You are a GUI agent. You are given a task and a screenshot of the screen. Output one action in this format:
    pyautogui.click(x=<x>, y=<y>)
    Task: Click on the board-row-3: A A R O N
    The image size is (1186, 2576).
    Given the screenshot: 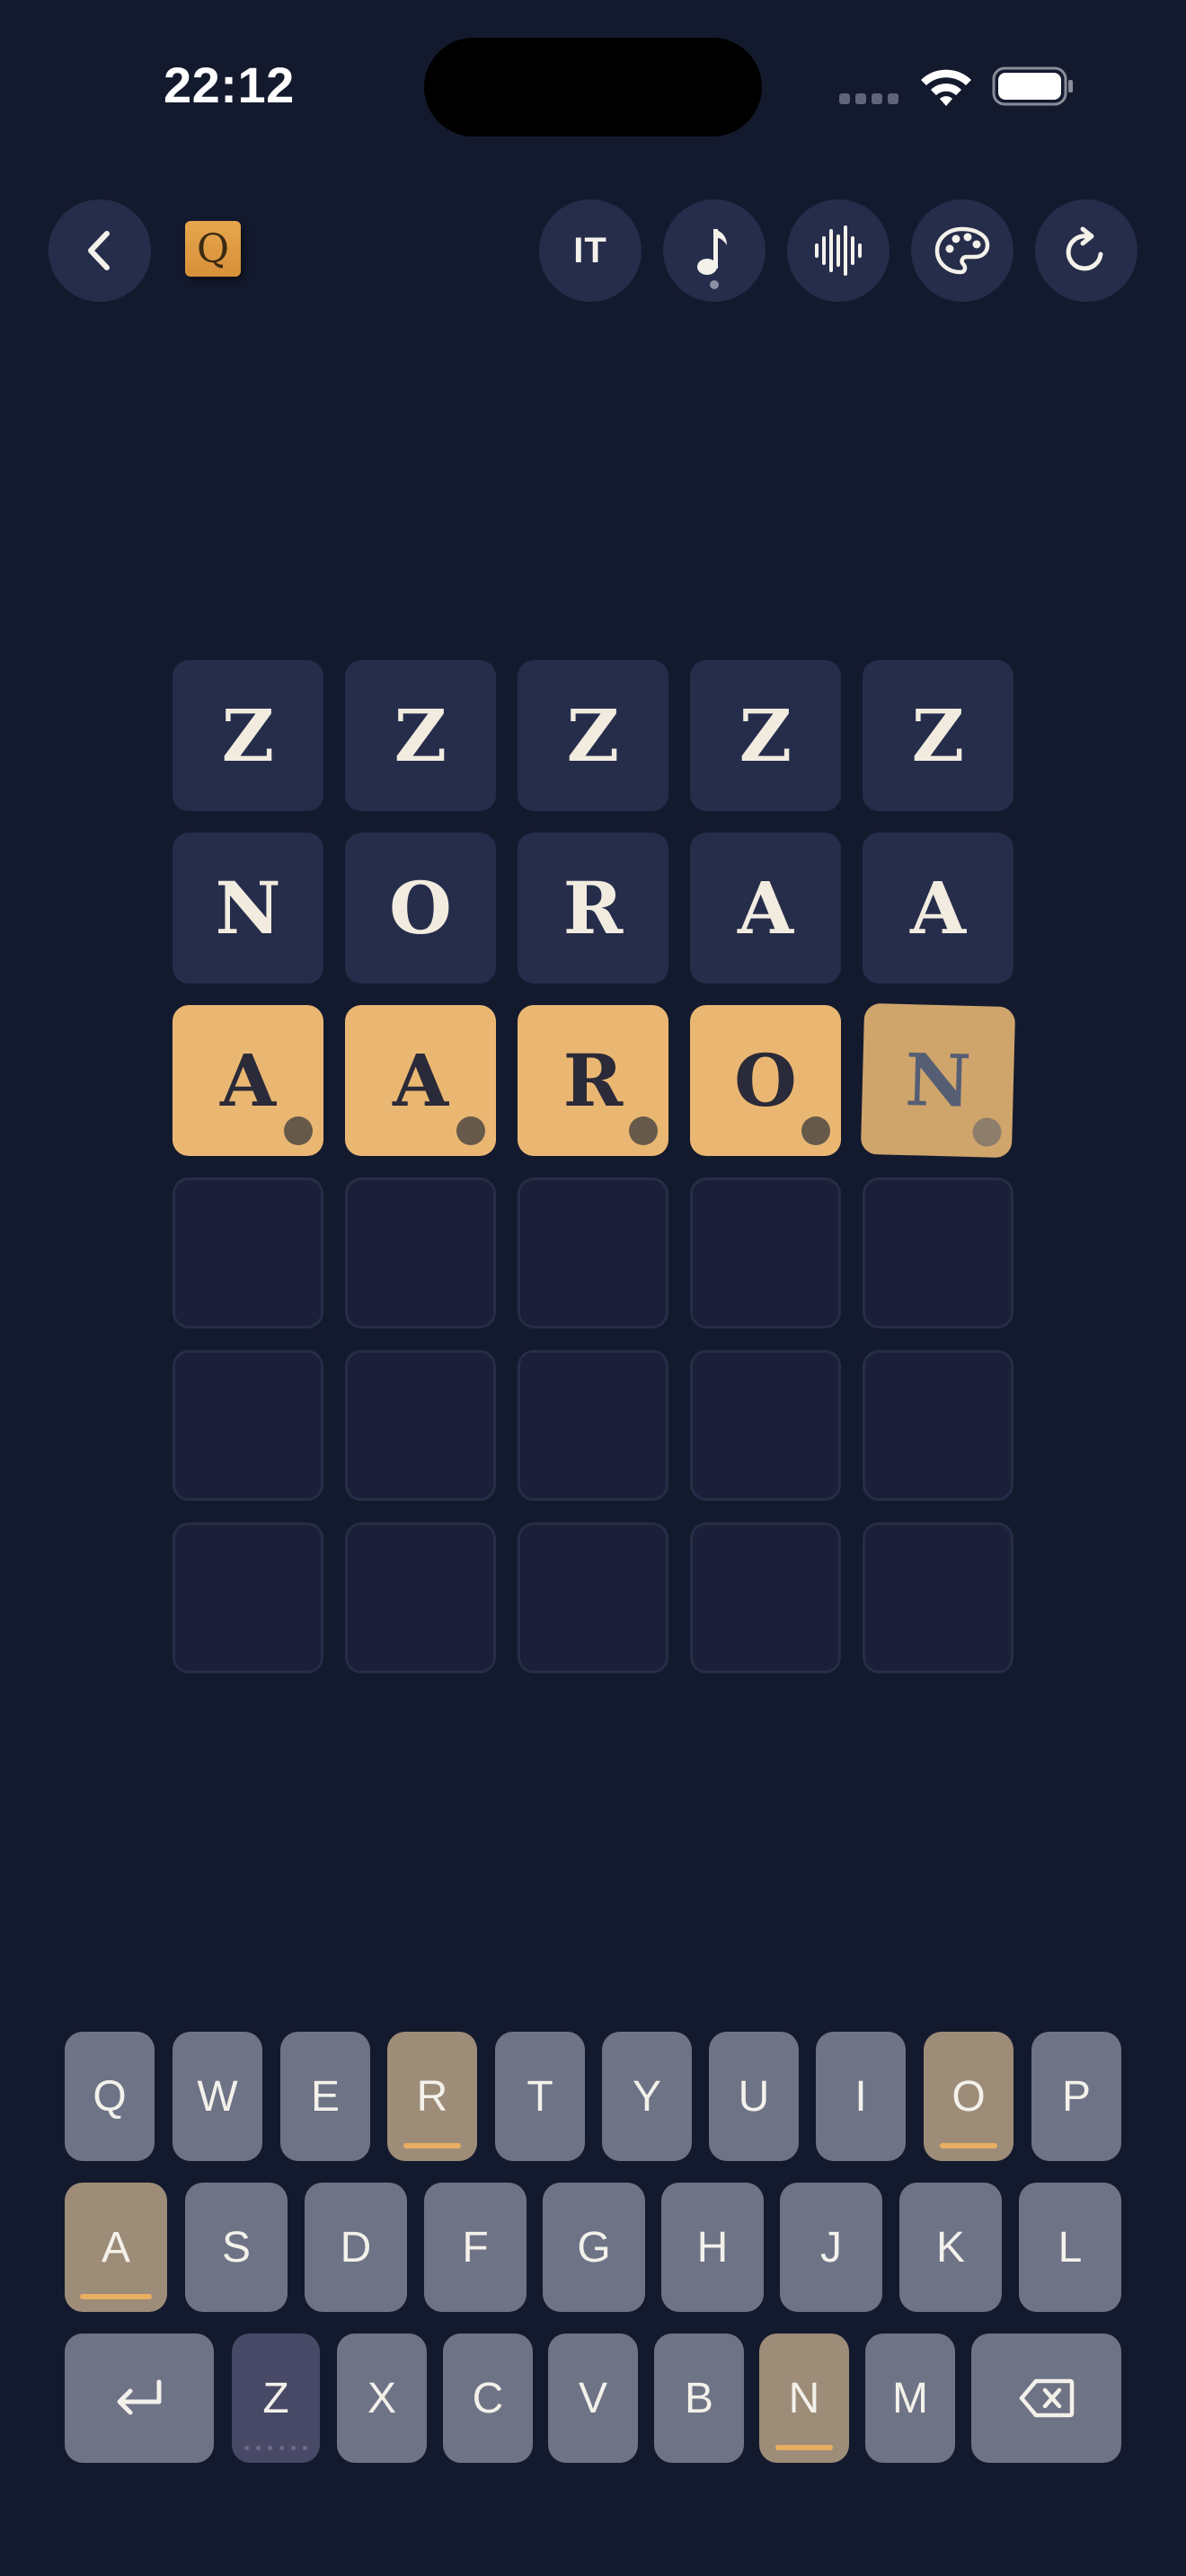 What is the action you would take?
    pyautogui.click(x=594, y=1080)
    